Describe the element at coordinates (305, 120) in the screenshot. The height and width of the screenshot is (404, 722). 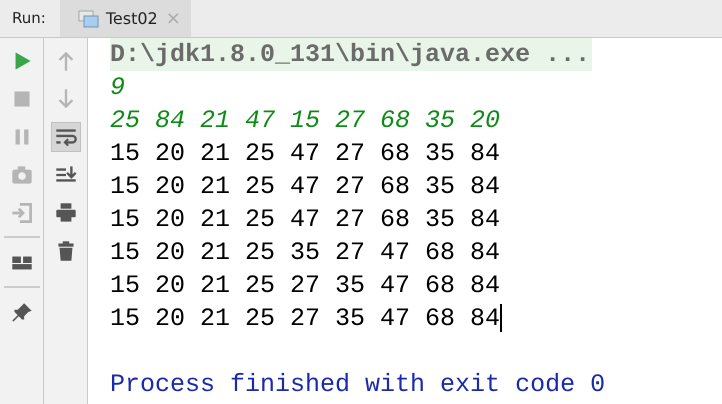
I see `input-text: 25 84 21 47 15 27 68 35 20` at that location.